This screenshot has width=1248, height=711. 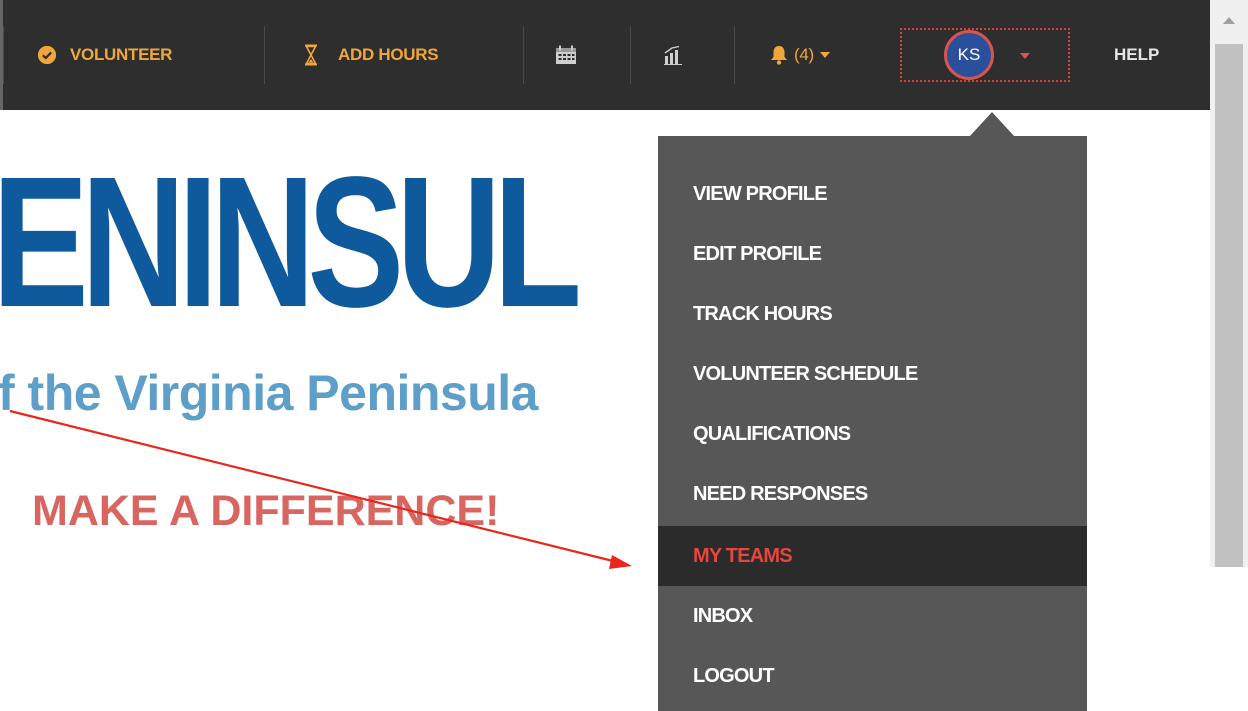 I want to click on notification-count: (4), so click(x=804, y=54).